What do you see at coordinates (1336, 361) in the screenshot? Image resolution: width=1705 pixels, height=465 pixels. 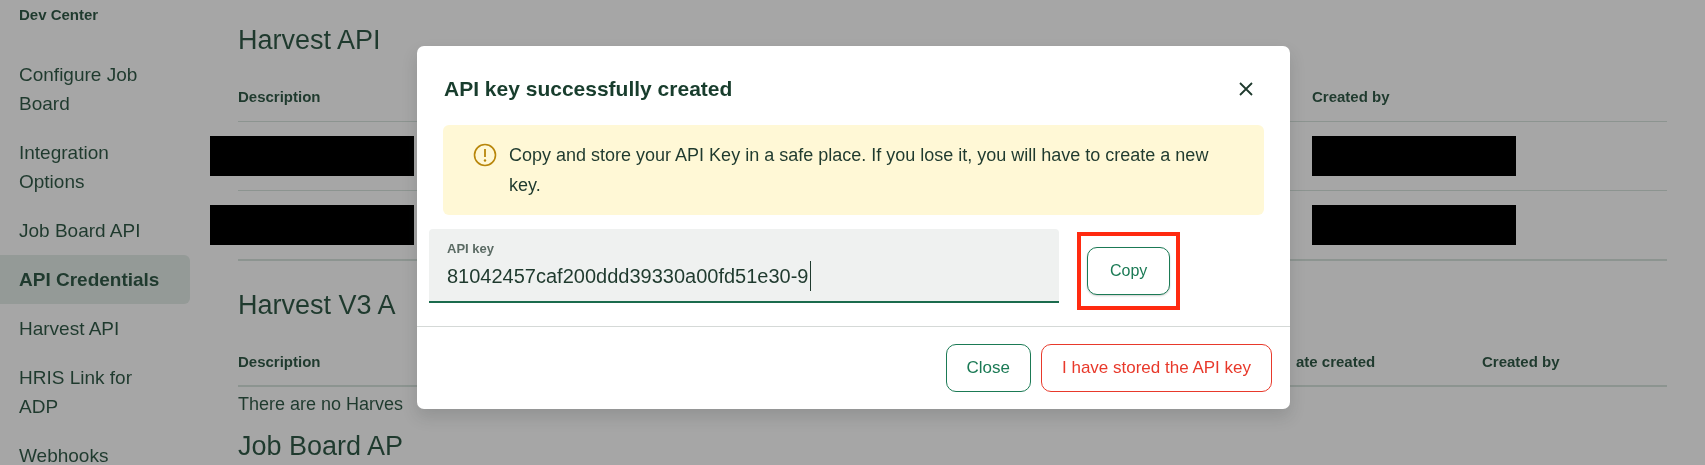 I see `column-header: ate created` at bounding box center [1336, 361].